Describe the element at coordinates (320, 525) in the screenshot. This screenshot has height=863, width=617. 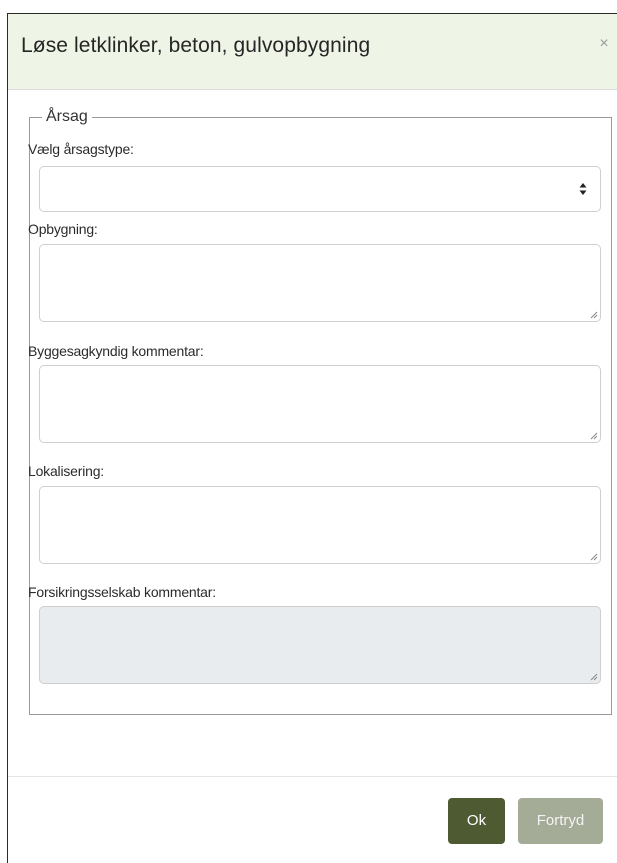
I see `location-textarea` at that location.